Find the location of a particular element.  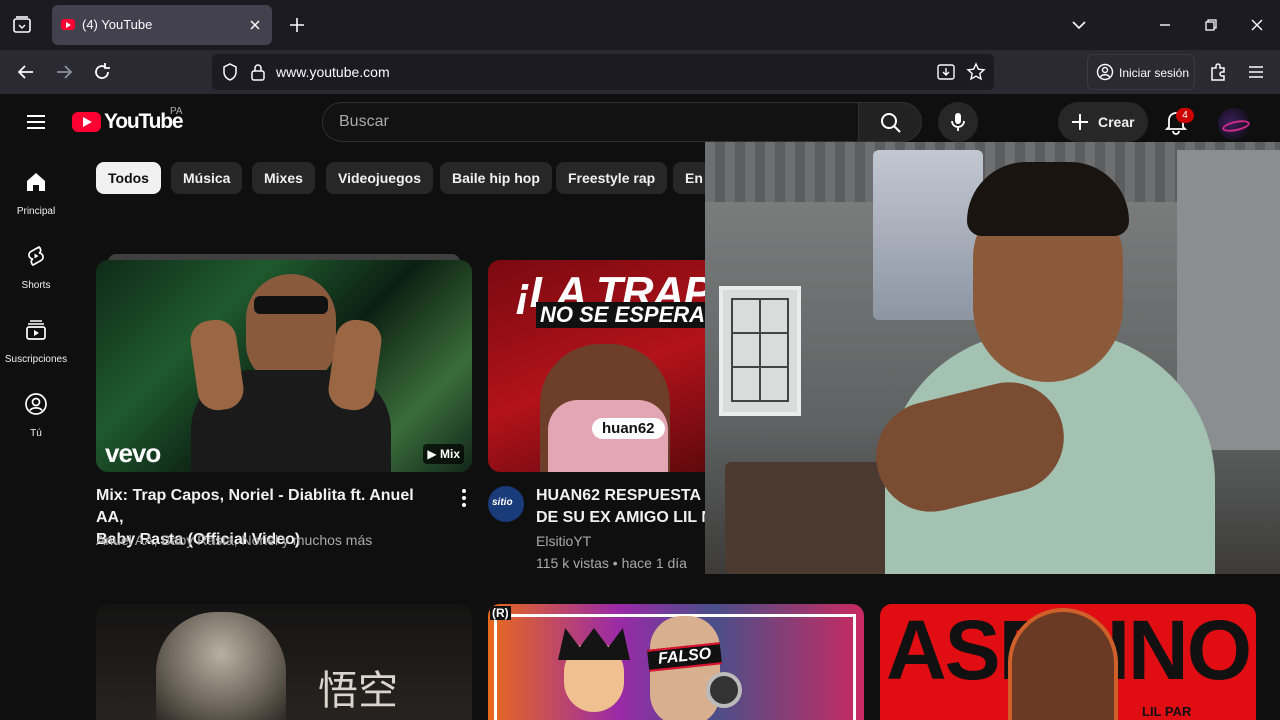

chip-todos: Todos is located at coordinates (128, 178).